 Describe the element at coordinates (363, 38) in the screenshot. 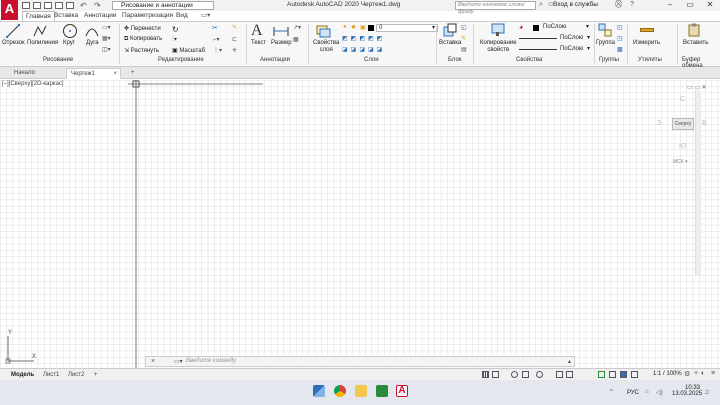

I see `layer-tools-row-1: ◩◩◩◩◩` at that location.